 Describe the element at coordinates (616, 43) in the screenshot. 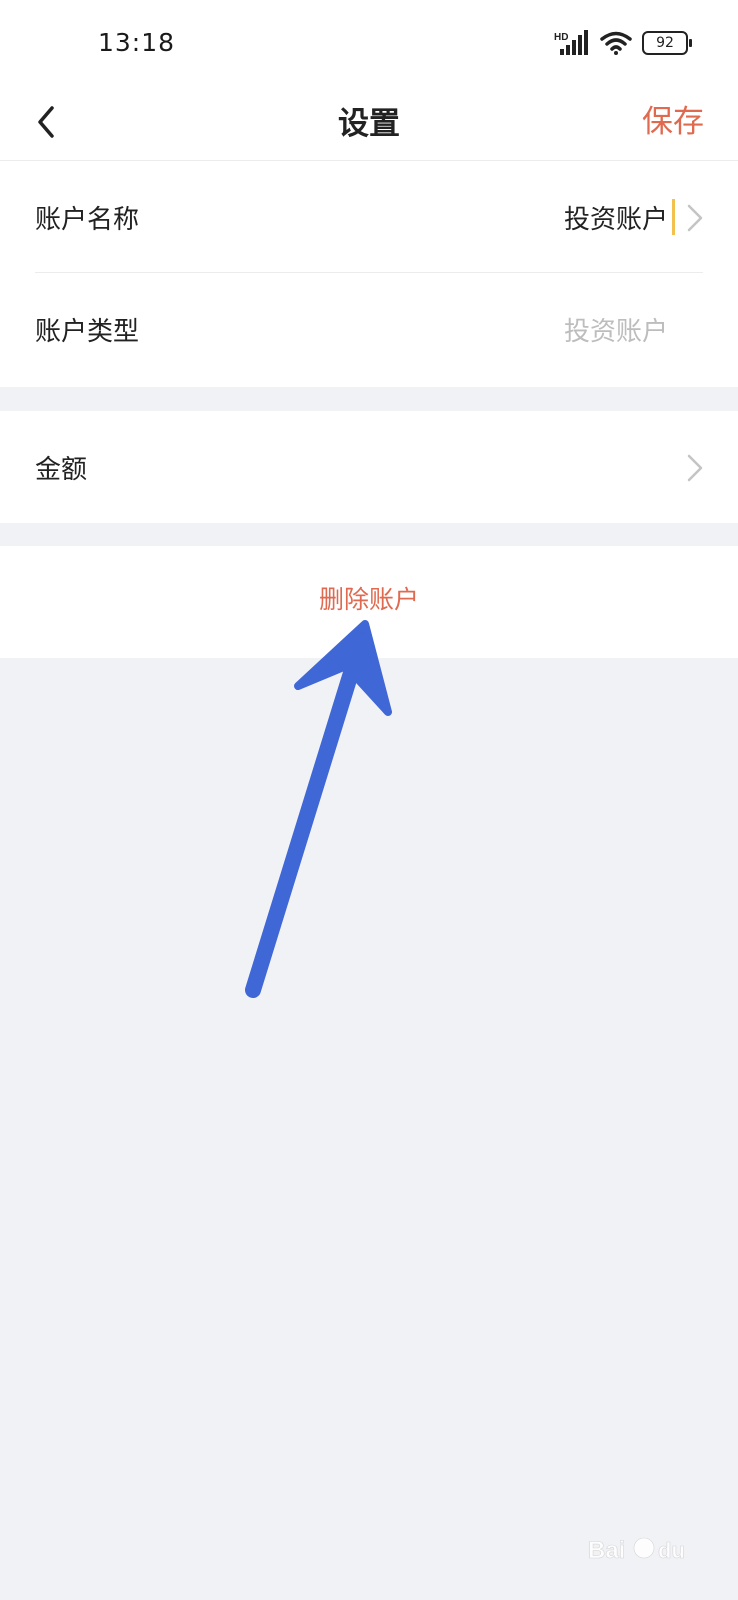

I see `wifi-icon` at that location.